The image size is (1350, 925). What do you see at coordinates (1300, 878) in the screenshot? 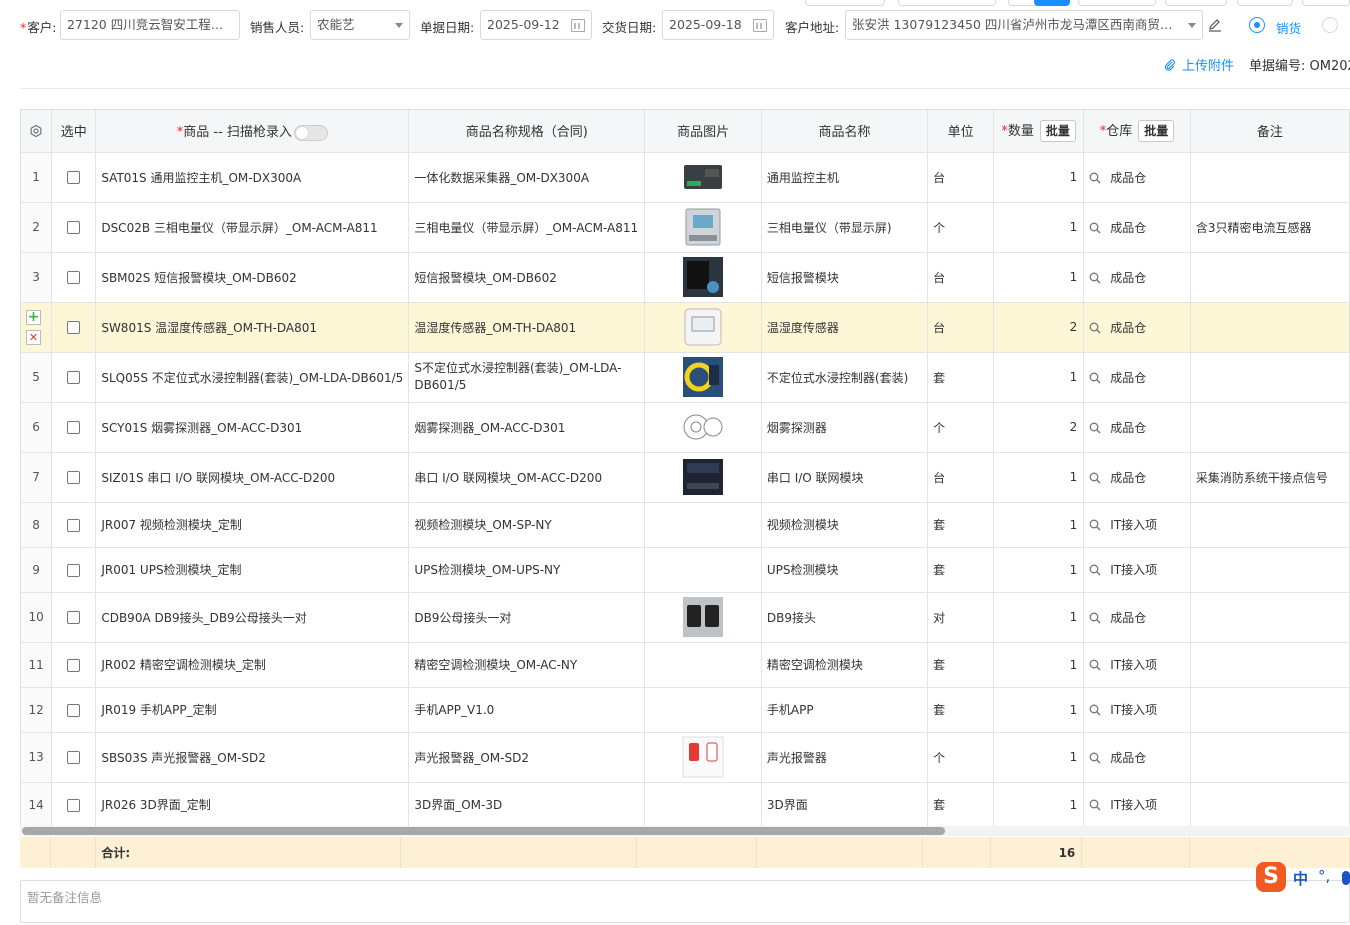
I see `ime-mode: 中` at bounding box center [1300, 878].